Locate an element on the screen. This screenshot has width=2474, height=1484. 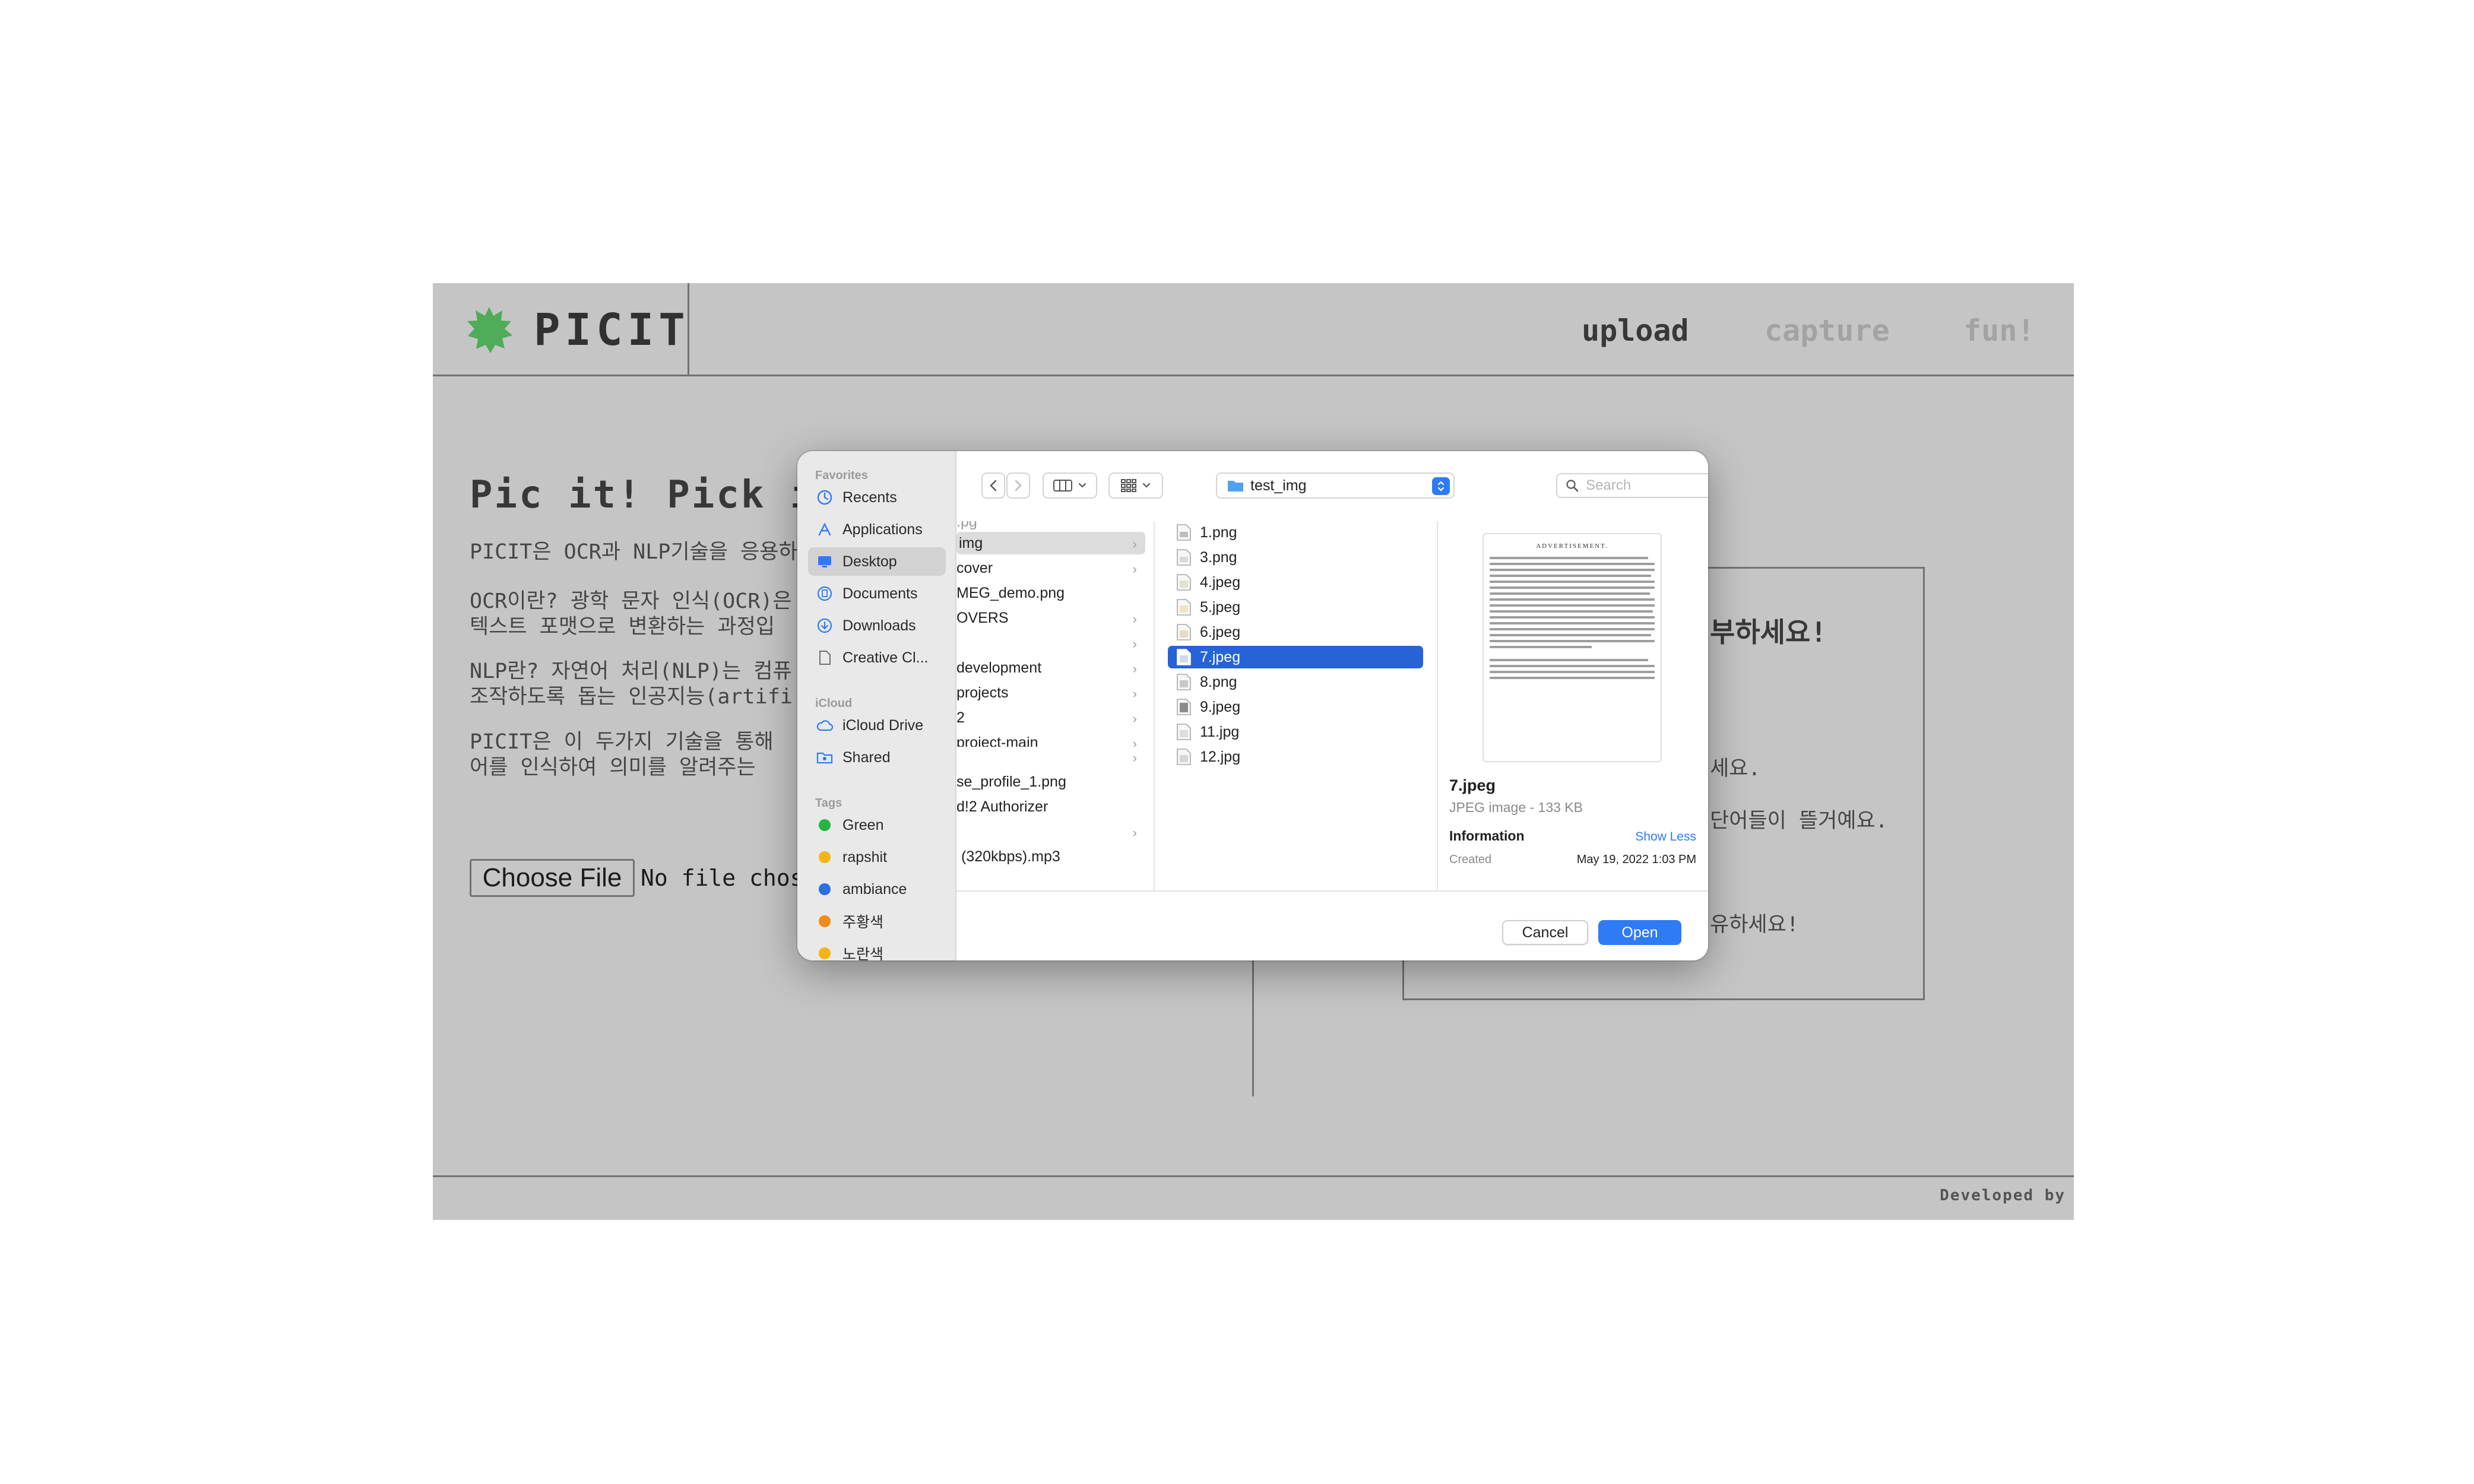
grid-icon is located at coordinates (1128, 485).